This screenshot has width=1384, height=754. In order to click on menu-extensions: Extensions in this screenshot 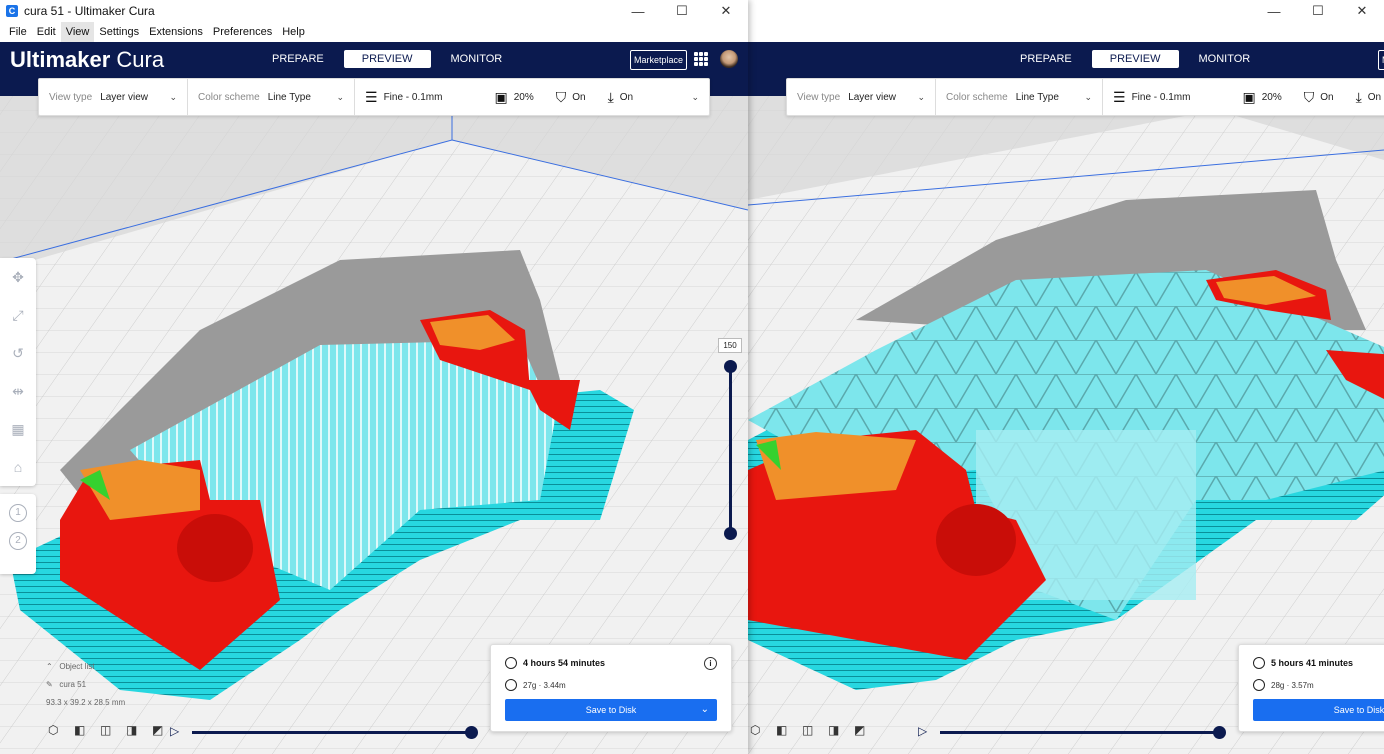, I will do `click(176, 32)`.